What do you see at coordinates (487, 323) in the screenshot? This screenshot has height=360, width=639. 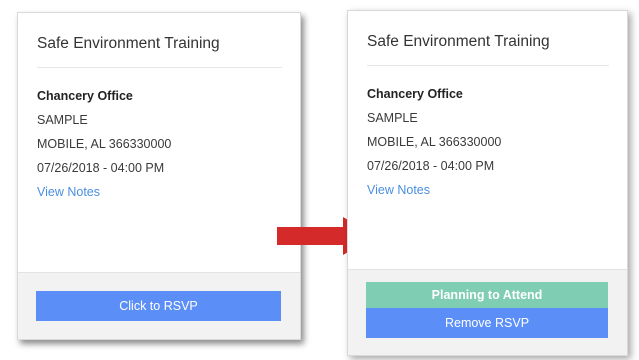 I see `remove-rsvp-button: Remove RSVP` at bounding box center [487, 323].